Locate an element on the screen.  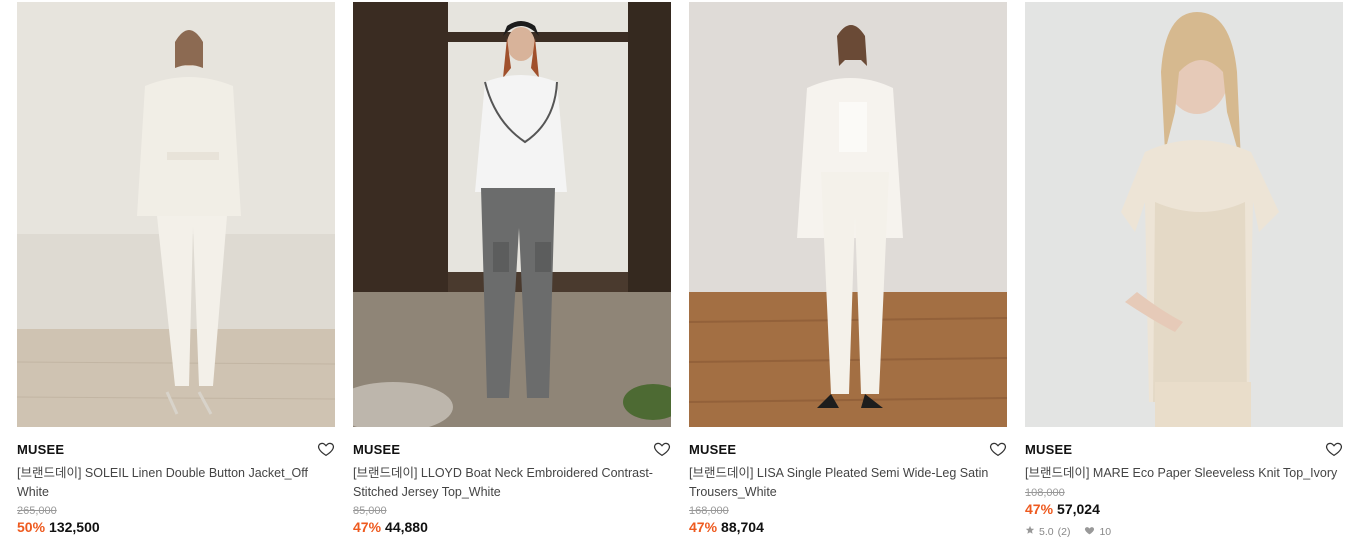
sale-price: 44,880 is located at coordinates (406, 527).